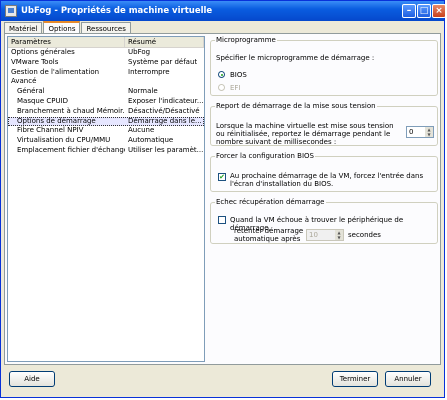 Image resolution: width=447 pixels, height=400 pixels. Describe the element at coordinates (313, 235) in the screenshot. I see `retry-seconds-value: 10` at that location.